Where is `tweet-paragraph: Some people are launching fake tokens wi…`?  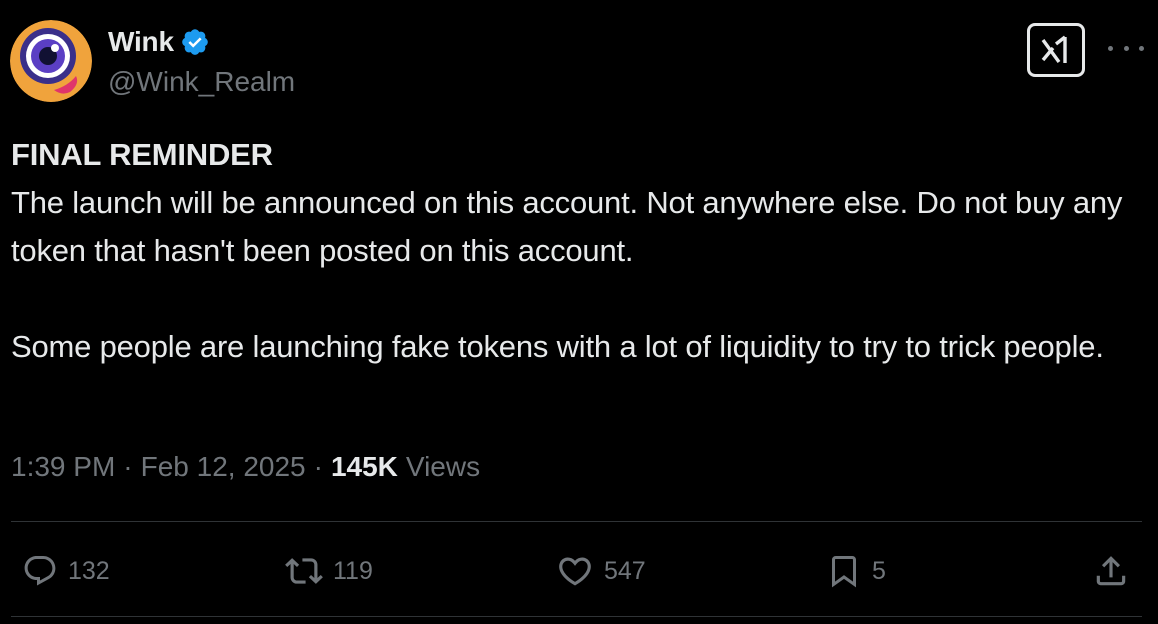 tweet-paragraph: Some people are launching fake tokens wi… is located at coordinates (557, 346).